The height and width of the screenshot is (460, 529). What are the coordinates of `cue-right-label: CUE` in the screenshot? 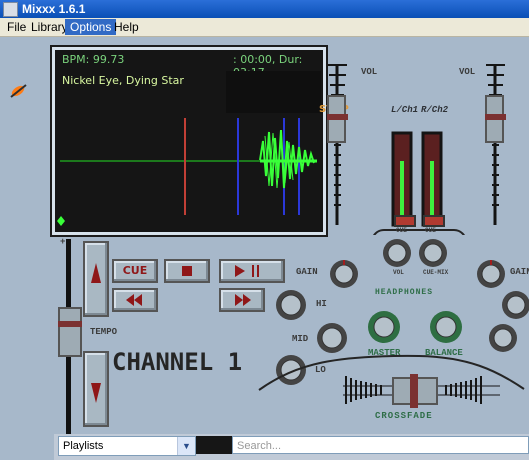 It's located at (430, 230).